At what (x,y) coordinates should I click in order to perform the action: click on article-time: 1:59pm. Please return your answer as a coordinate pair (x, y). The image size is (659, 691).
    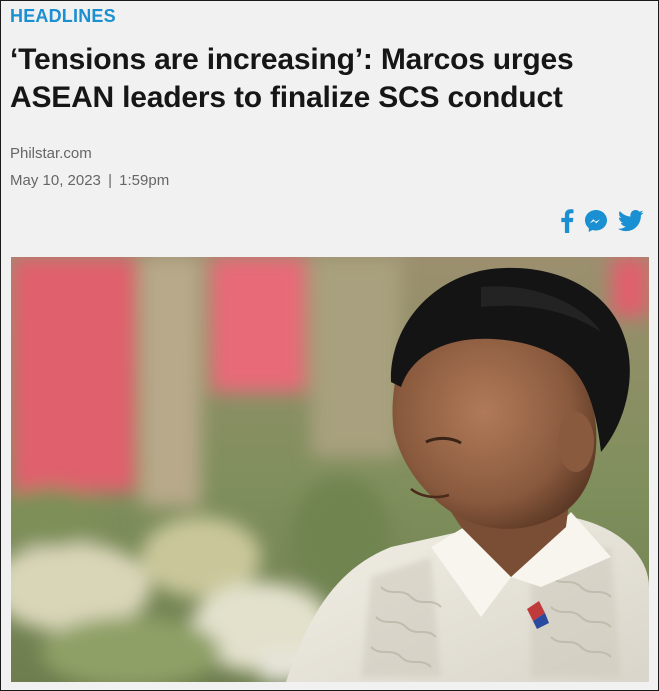
    Looking at the image, I should click on (144, 180).